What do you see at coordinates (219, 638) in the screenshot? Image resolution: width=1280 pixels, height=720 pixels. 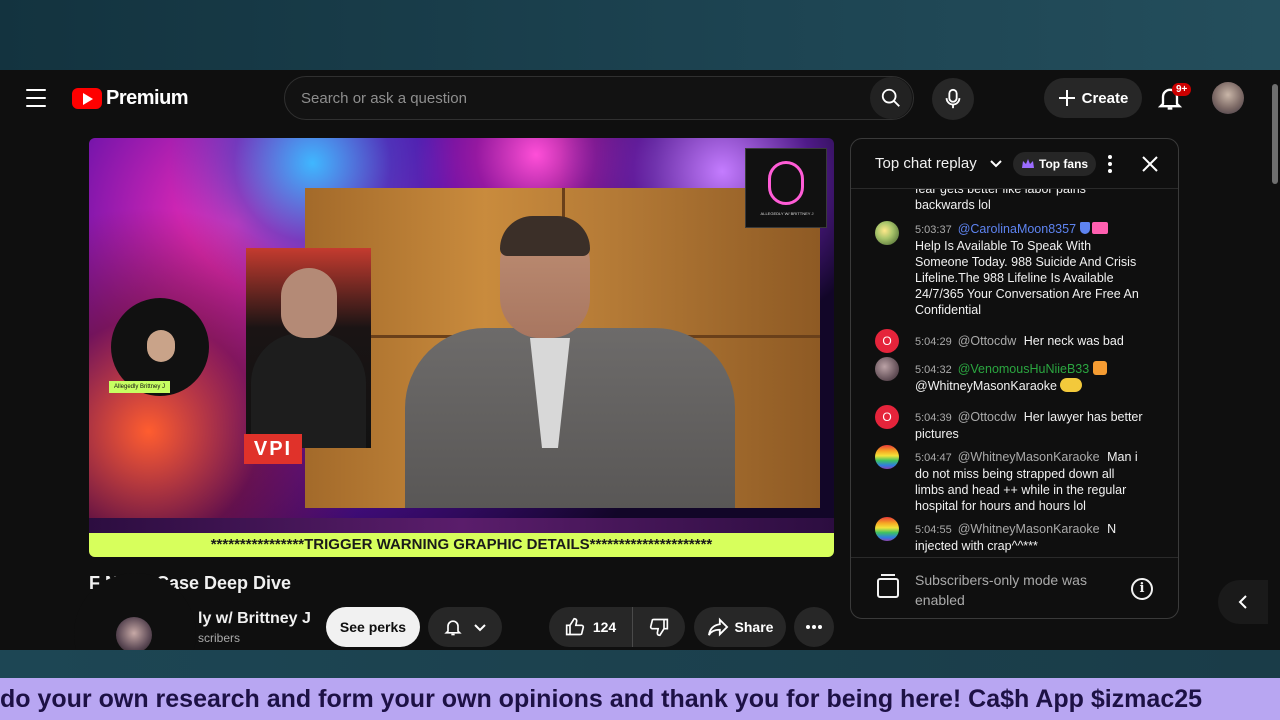 I see `subscriber-count: scribers` at bounding box center [219, 638].